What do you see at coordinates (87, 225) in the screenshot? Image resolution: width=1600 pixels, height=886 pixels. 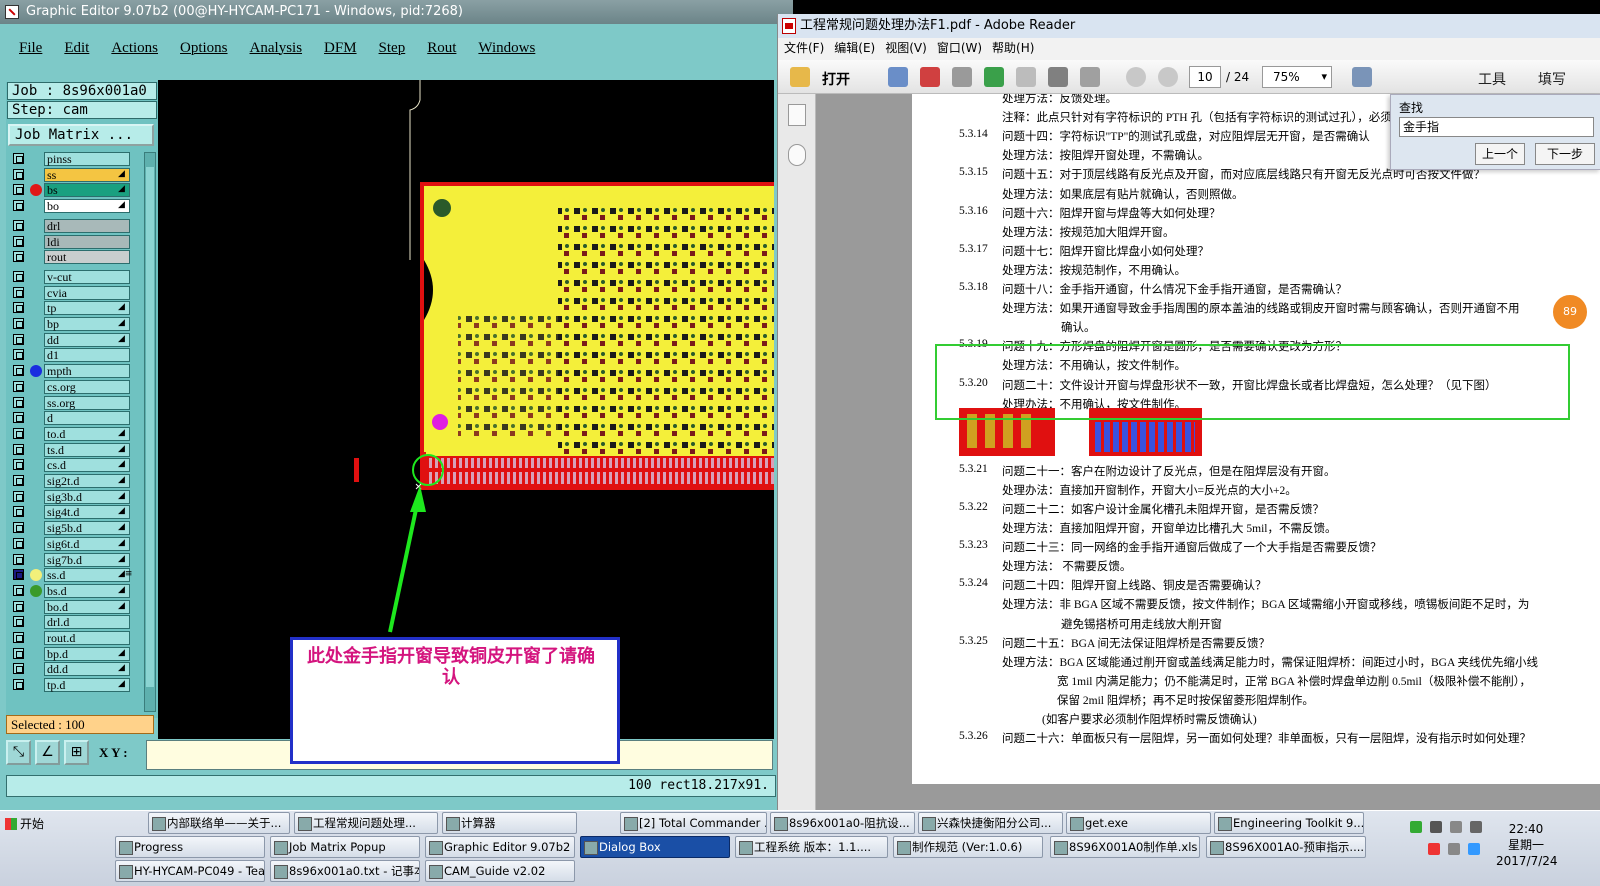 I see `layer-name: drl` at bounding box center [87, 225].